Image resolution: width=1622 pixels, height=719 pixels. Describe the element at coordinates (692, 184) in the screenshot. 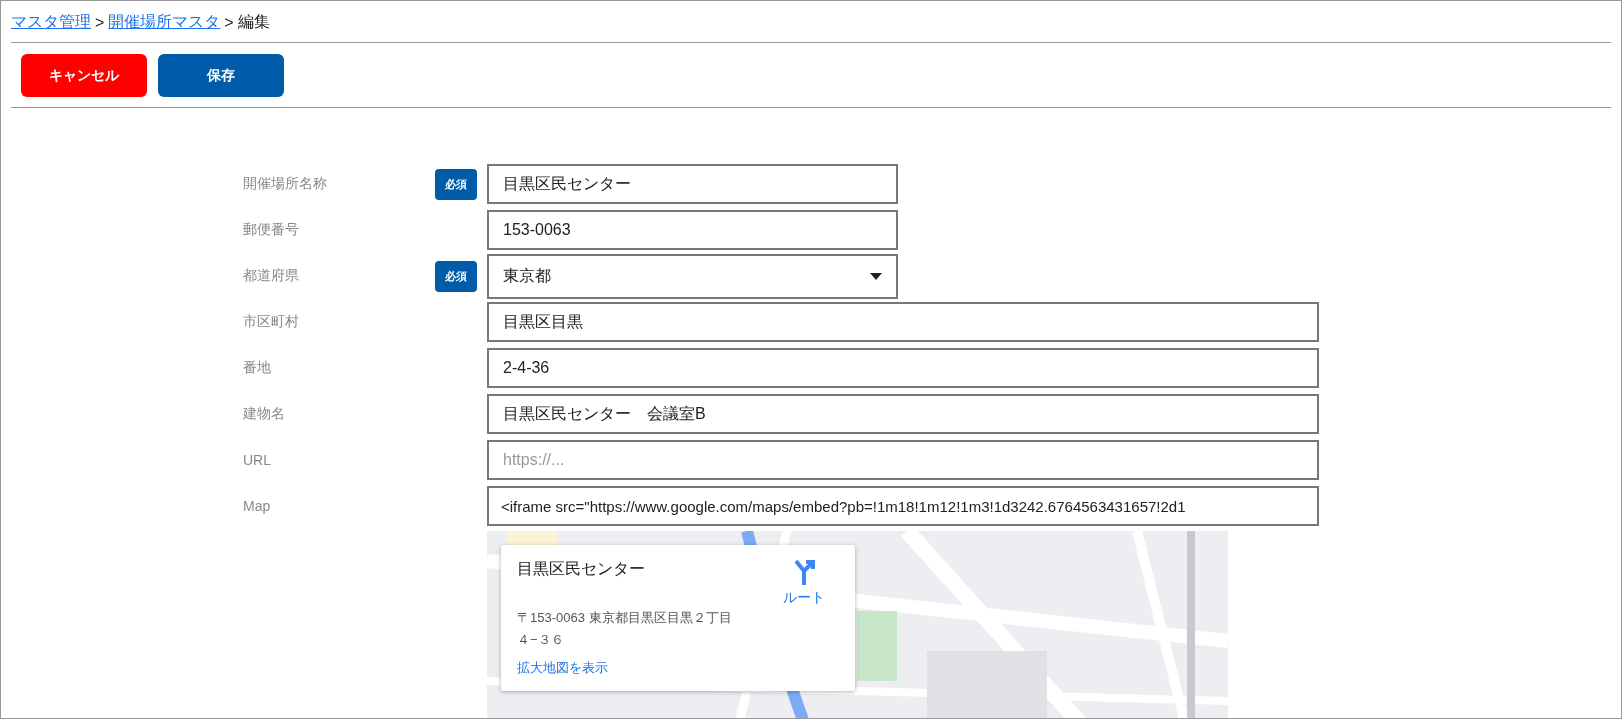

I see `input-field: 目黒区民センター` at that location.